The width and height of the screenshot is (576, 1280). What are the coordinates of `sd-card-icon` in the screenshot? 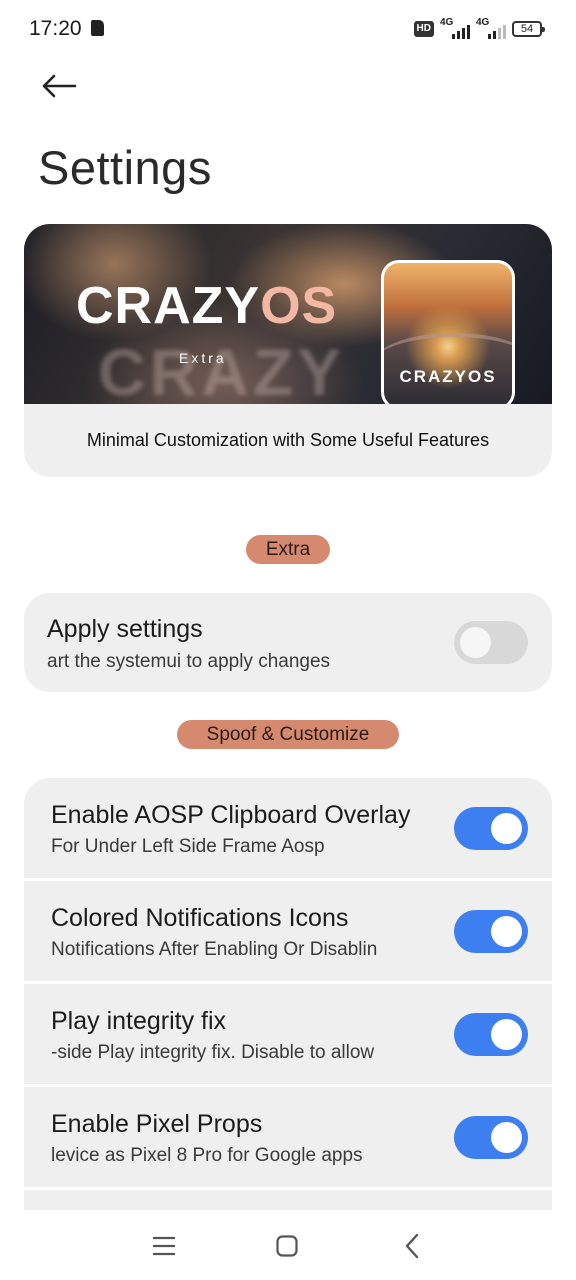 It's located at (97, 28).